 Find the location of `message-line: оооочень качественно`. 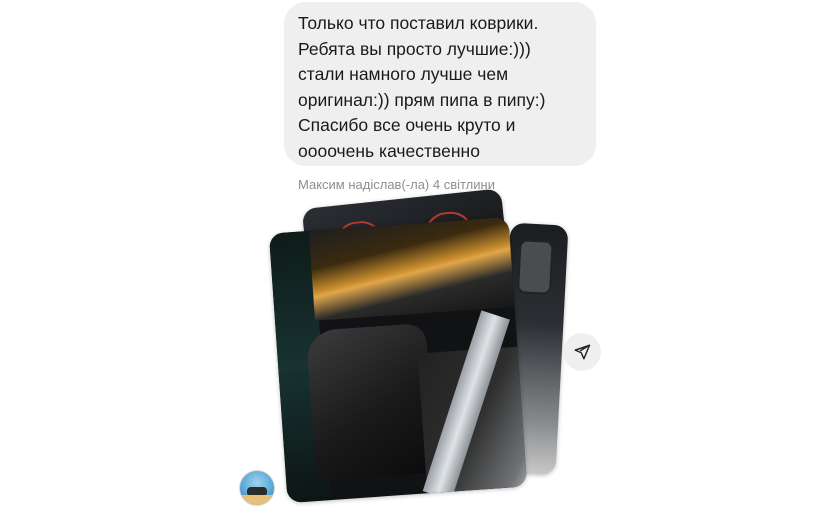

message-line: оооочень качественно is located at coordinates (389, 150).